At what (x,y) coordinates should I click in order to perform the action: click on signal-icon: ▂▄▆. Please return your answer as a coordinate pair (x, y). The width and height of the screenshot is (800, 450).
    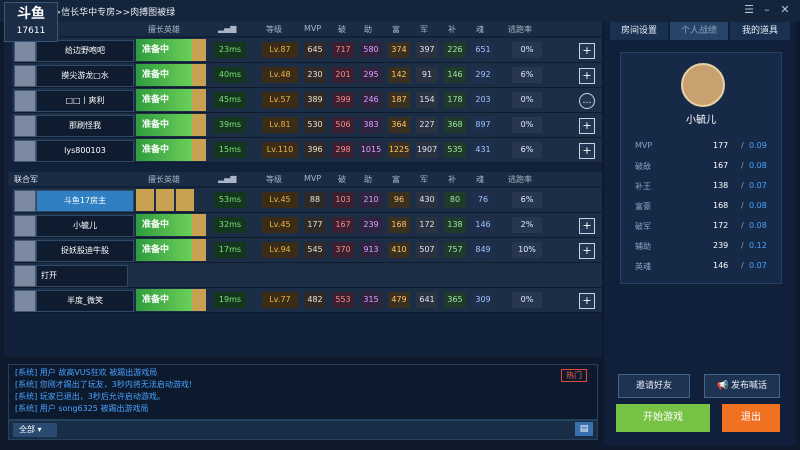
    Looking at the image, I should click on (227, 178).